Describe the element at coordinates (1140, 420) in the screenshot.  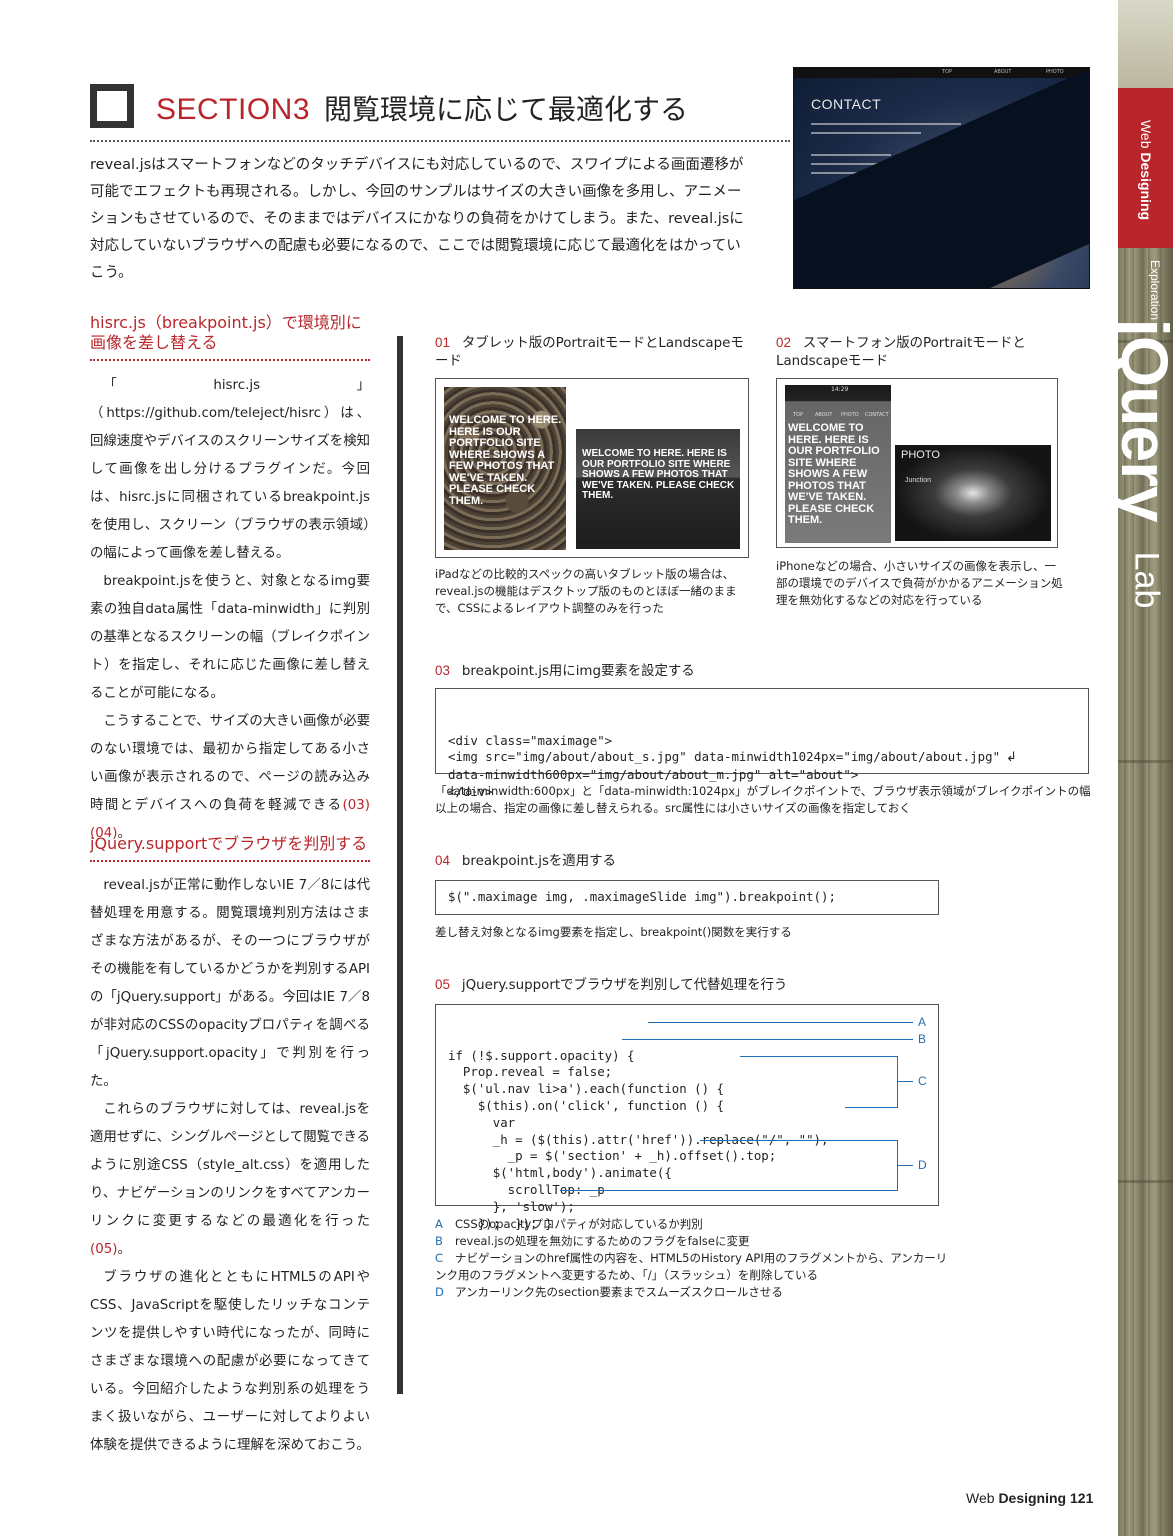
I see `side-jquery-title: jQuery` at that location.